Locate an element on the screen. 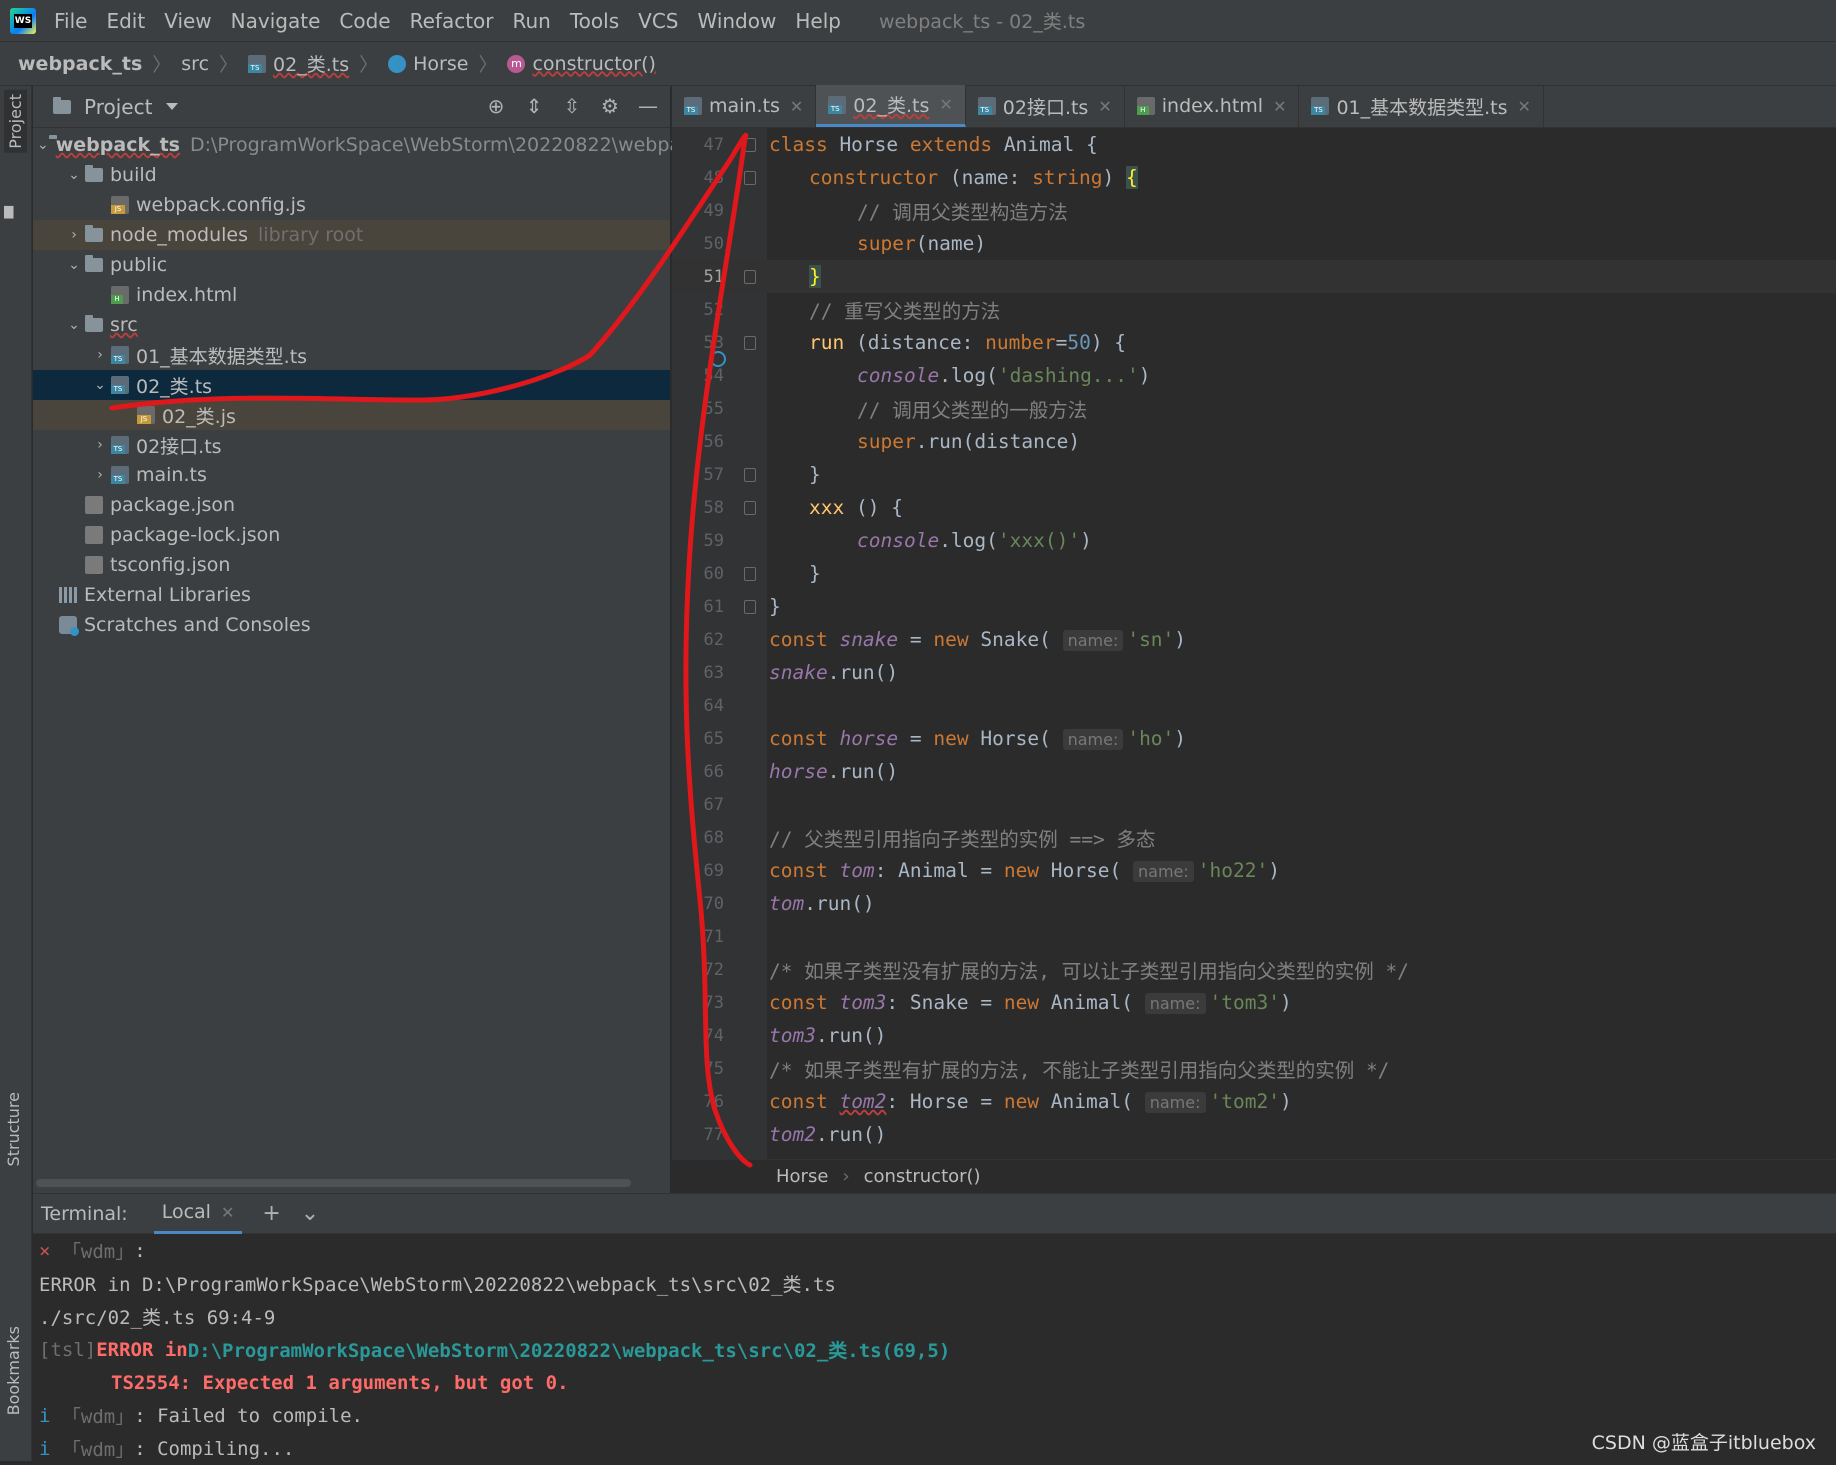 The width and height of the screenshot is (1836, 1465). menu-file: File is located at coordinates (70, 21).